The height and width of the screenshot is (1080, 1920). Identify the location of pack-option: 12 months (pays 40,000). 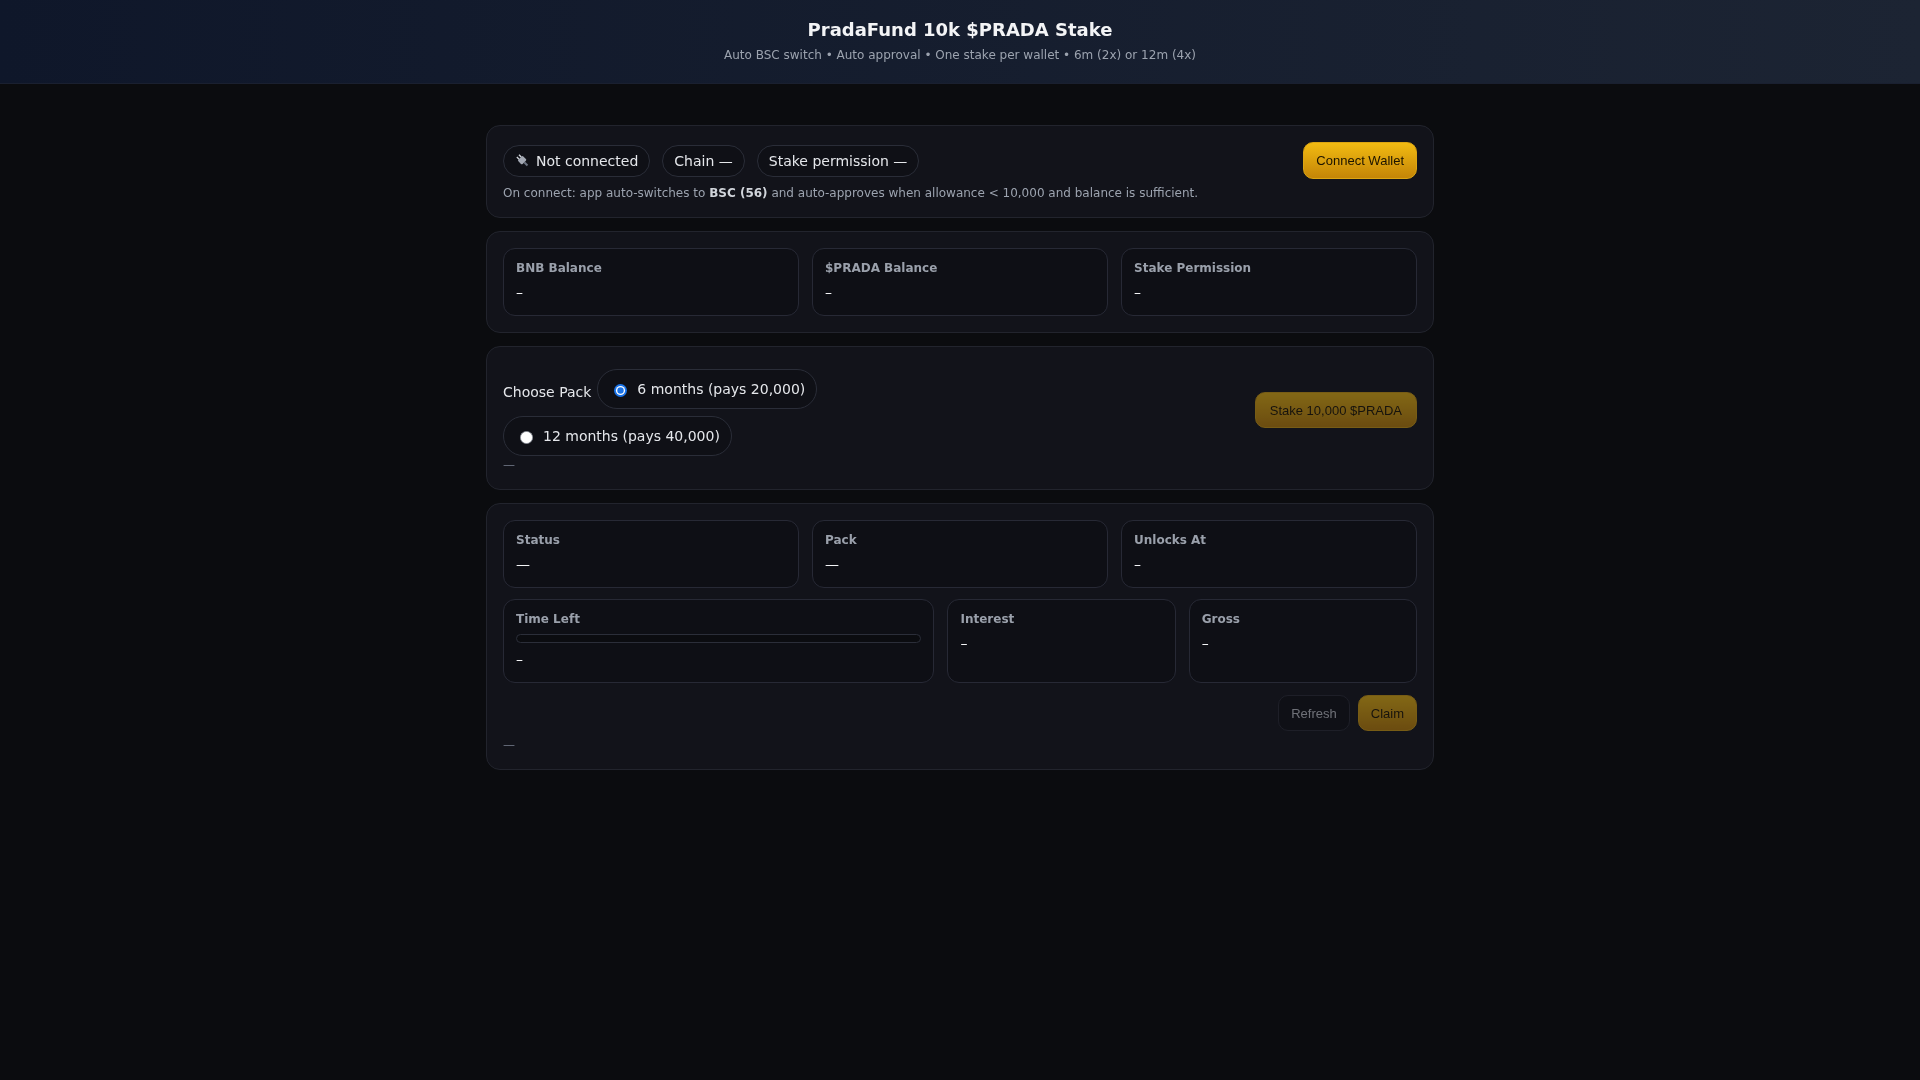
(617, 436).